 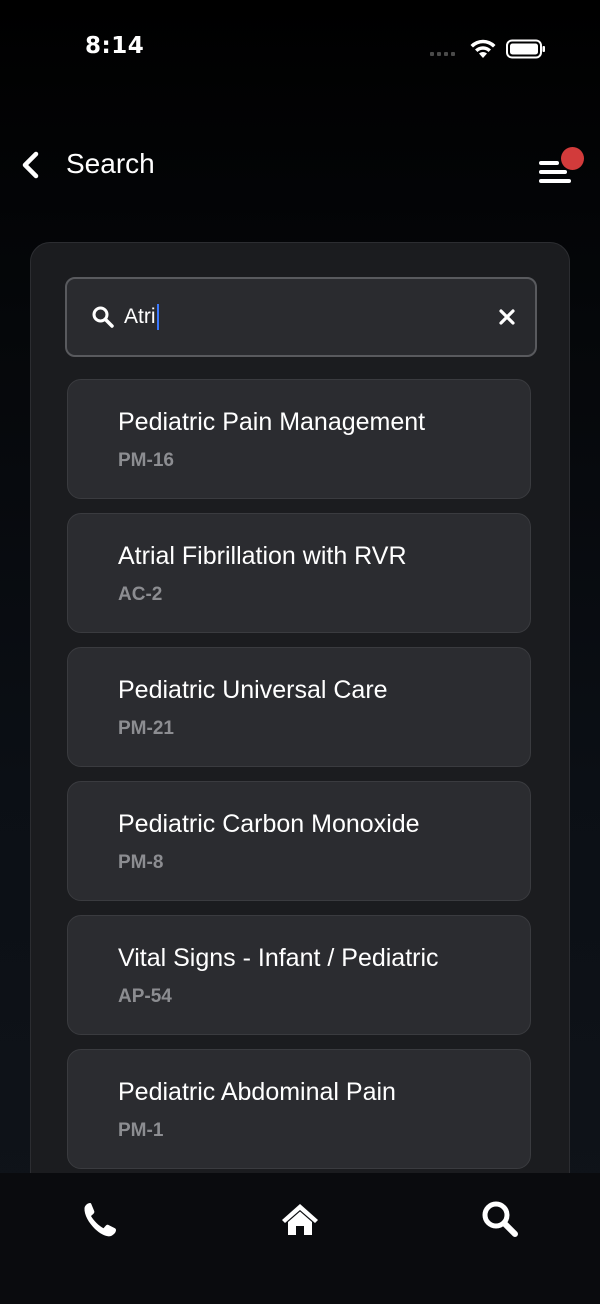 What do you see at coordinates (31, 165) in the screenshot?
I see `back-chevron-icon` at bounding box center [31, 165].